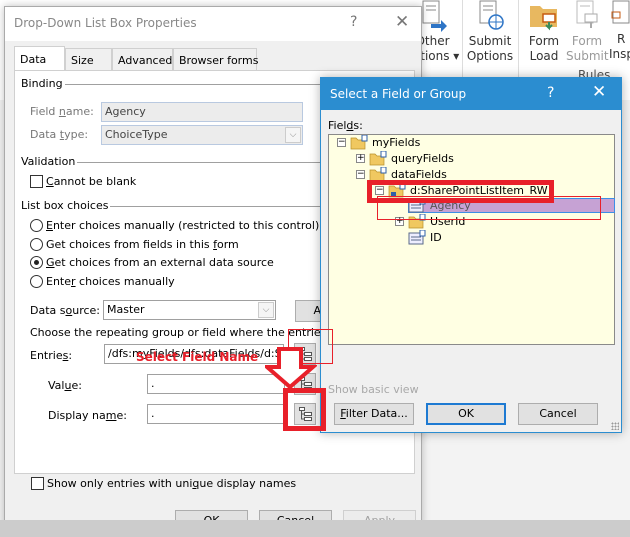 This screenshot has width=630, height=537. I want to click on dialog-title: Drop-Down List Box Properties, so click(105, 23).